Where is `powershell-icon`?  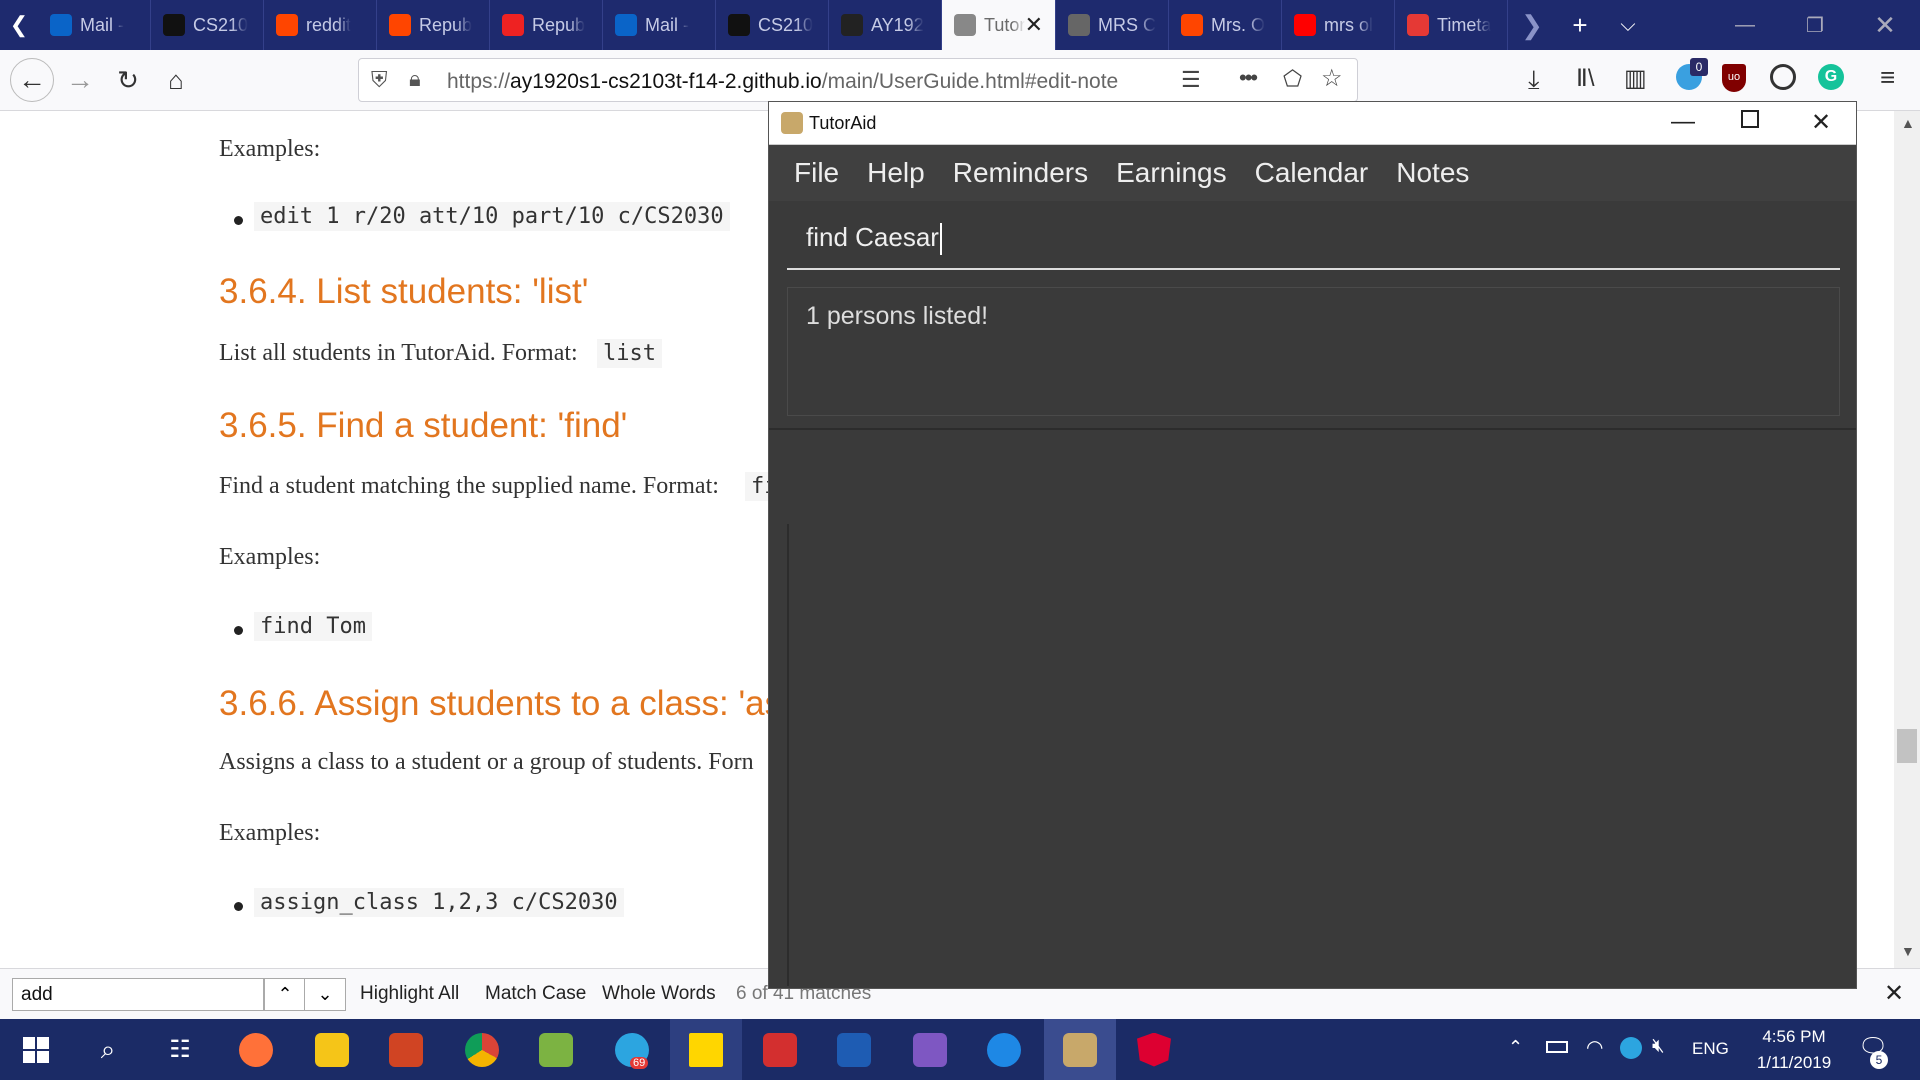 powershell-icon is located at coordinates (854, 1049).